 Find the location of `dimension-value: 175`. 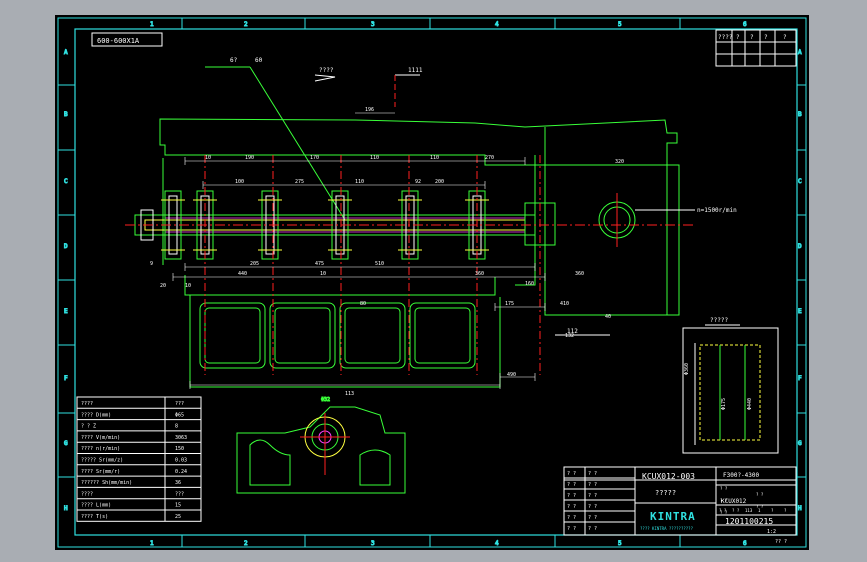

dimension-value: 175 is located at coordinates (509, 304).